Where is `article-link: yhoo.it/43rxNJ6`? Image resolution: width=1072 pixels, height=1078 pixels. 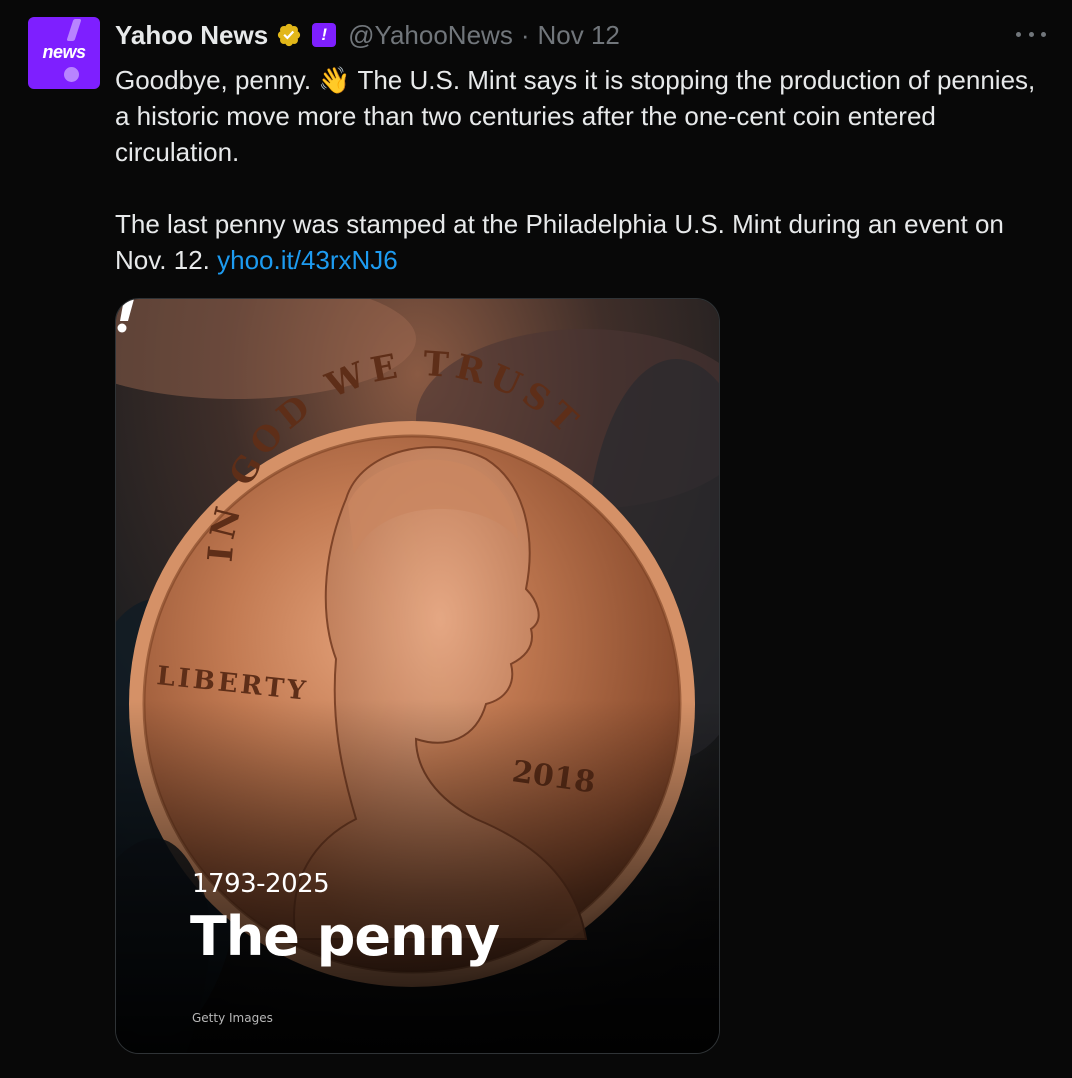 article-link: yhoo.it/43rxNJ6 is located at coordinates (307, 260).